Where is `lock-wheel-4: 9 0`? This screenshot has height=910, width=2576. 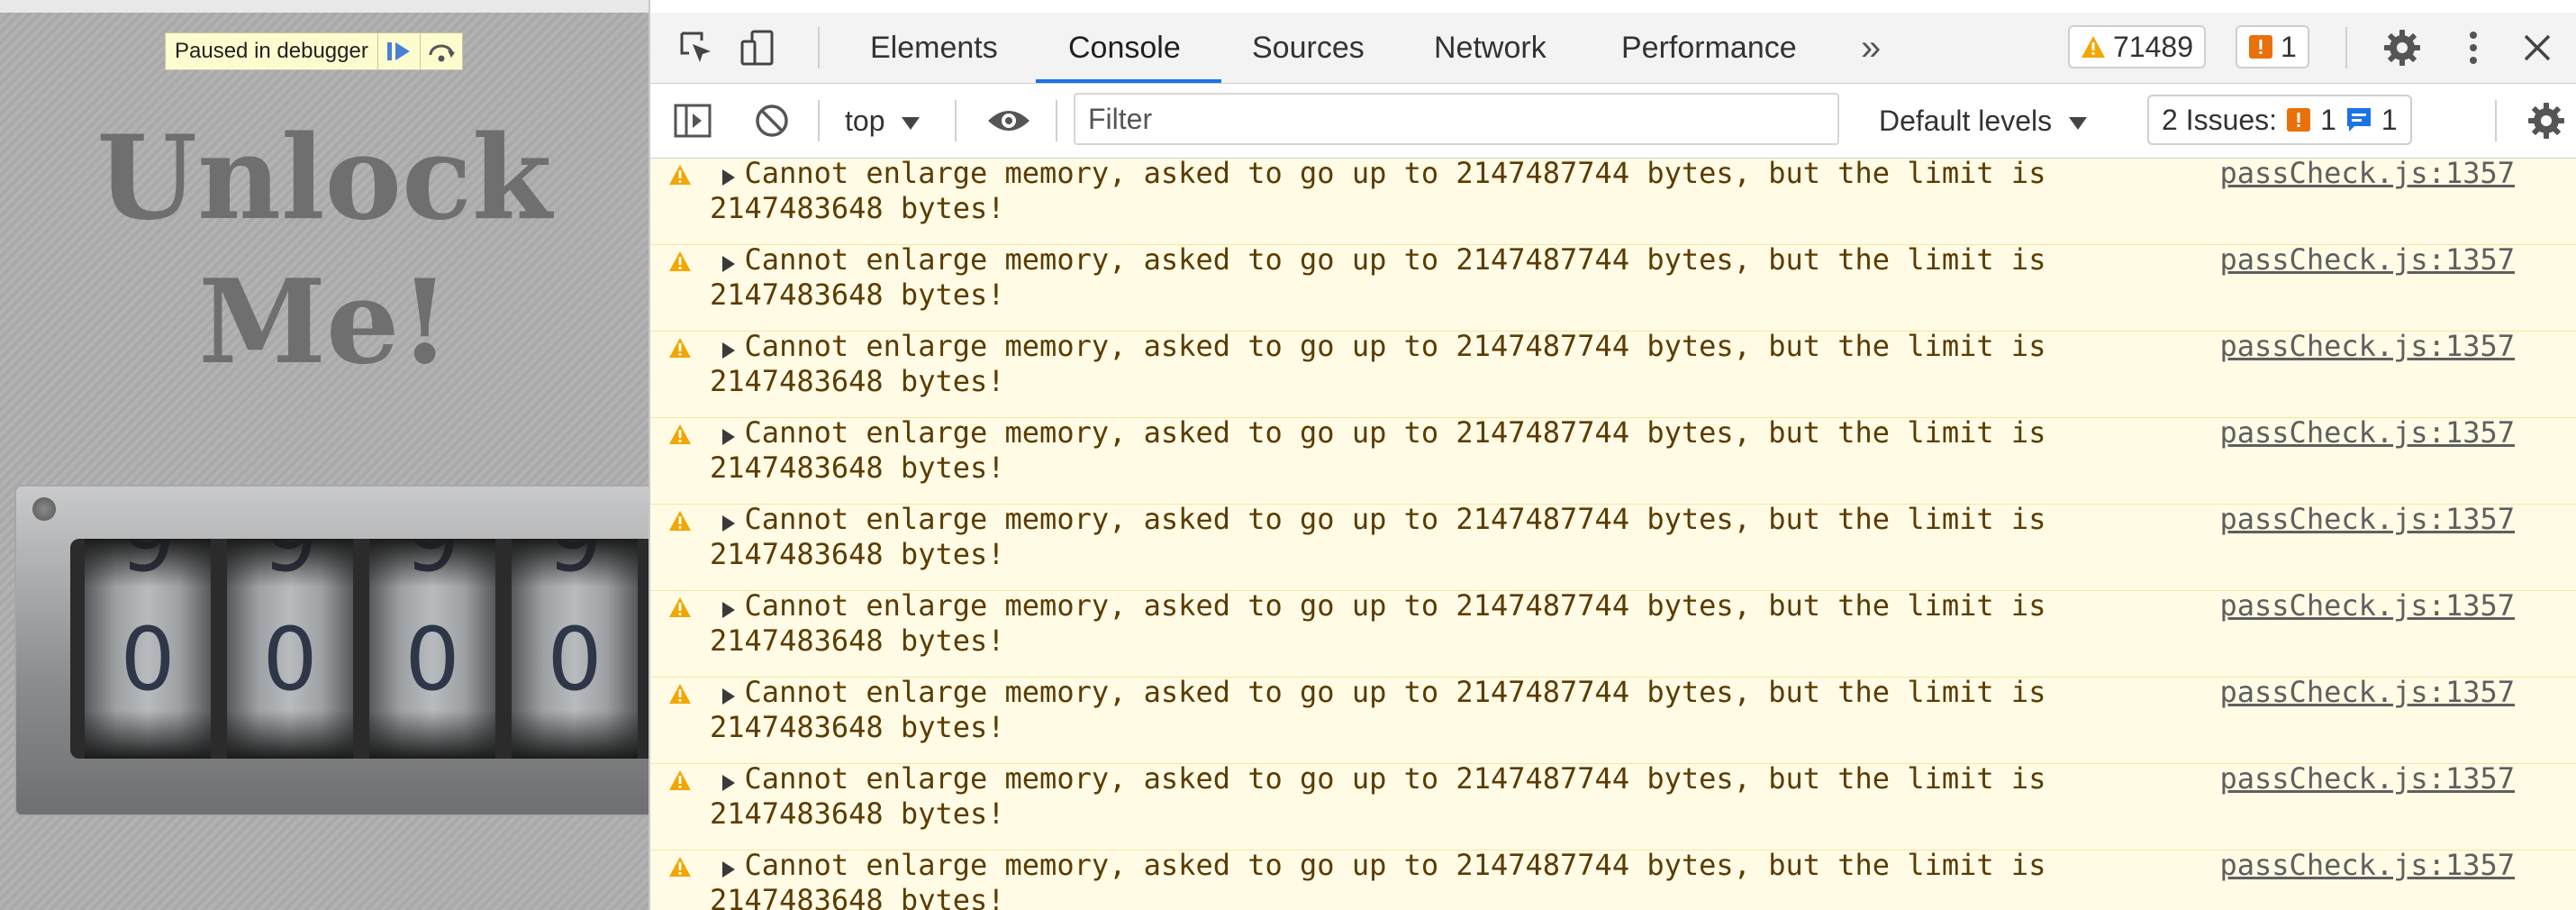 lock-wheel-4: 9 0 is located at coordinates (575, 649).